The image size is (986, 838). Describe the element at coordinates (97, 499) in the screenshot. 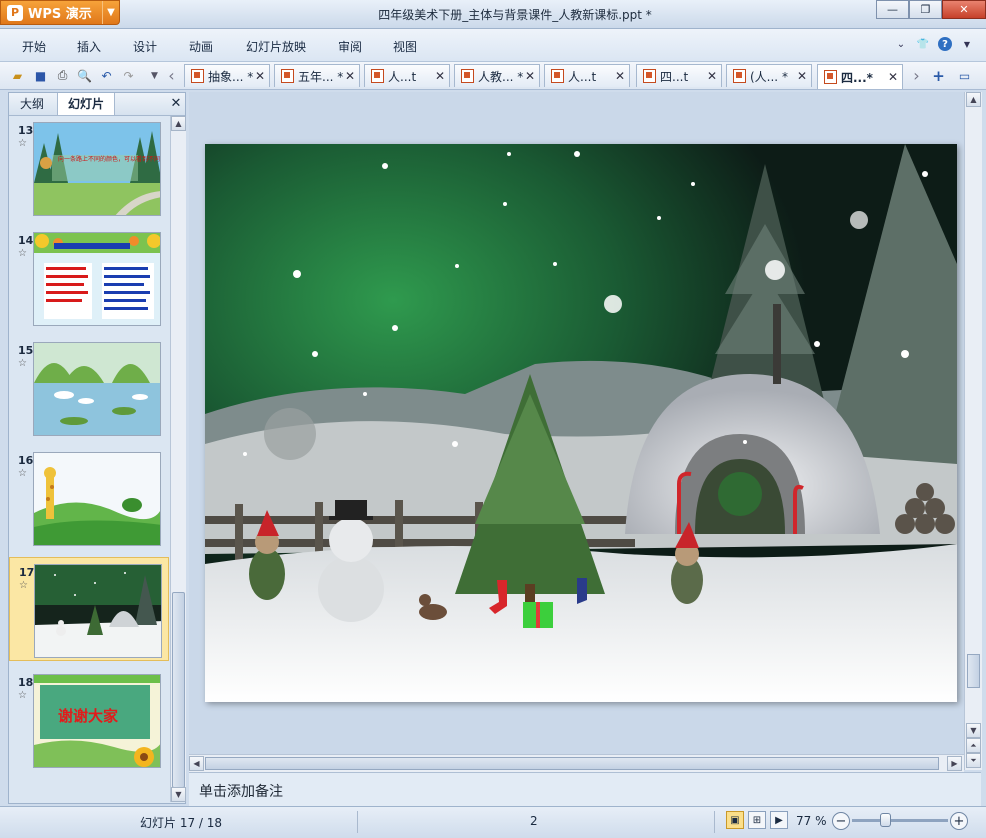

I see `slide-16-preview` at that location.